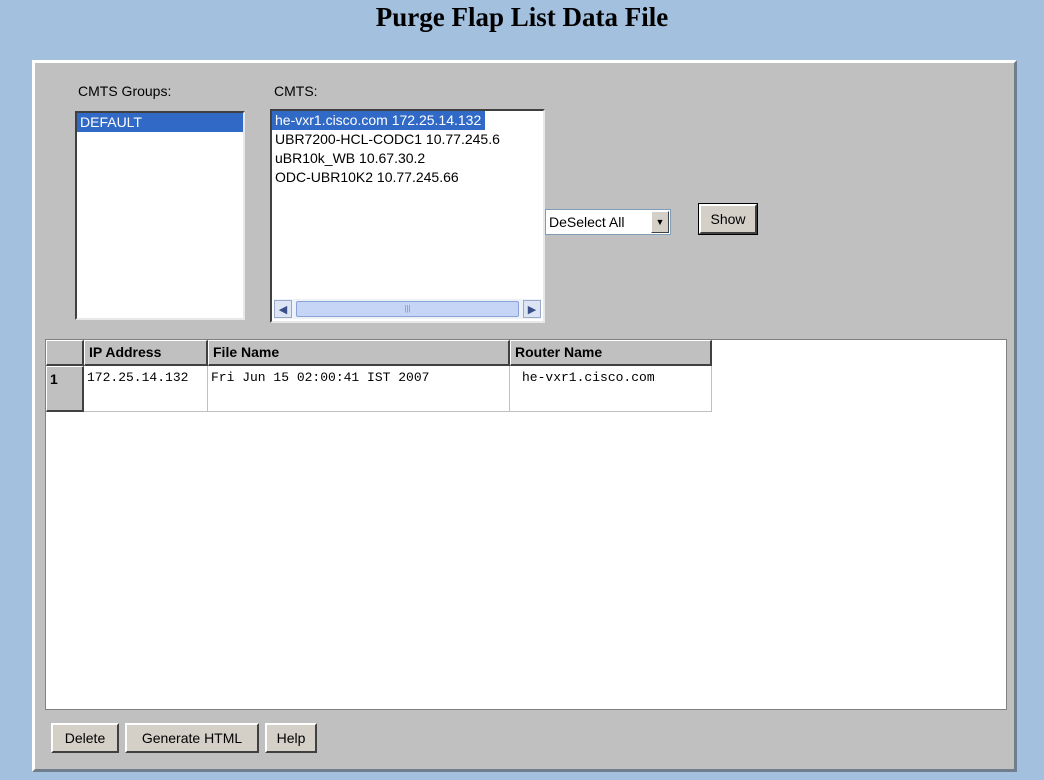 Image resolution: width=1044 pixels, height=780 pixels. I want to click on cmts-option: he-vxr1.cisco.com 172.25.14.132, so click(379, 120).